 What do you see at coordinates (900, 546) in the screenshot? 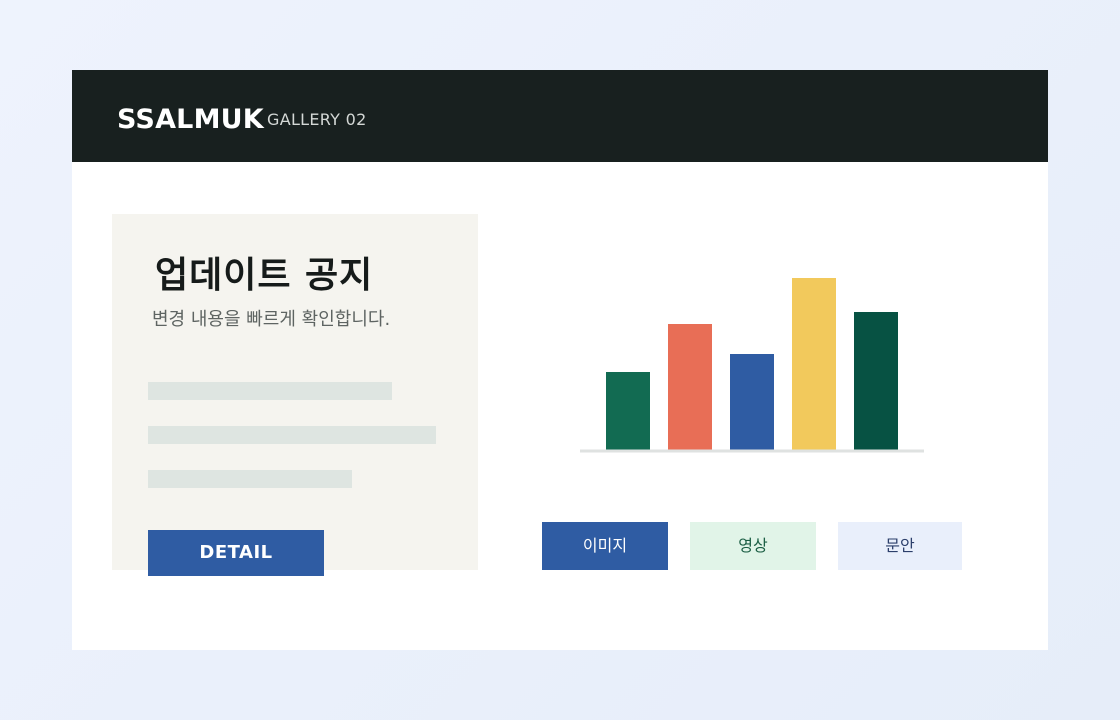
I see `chip-copy: 문안` at bounding box center [900, 546].